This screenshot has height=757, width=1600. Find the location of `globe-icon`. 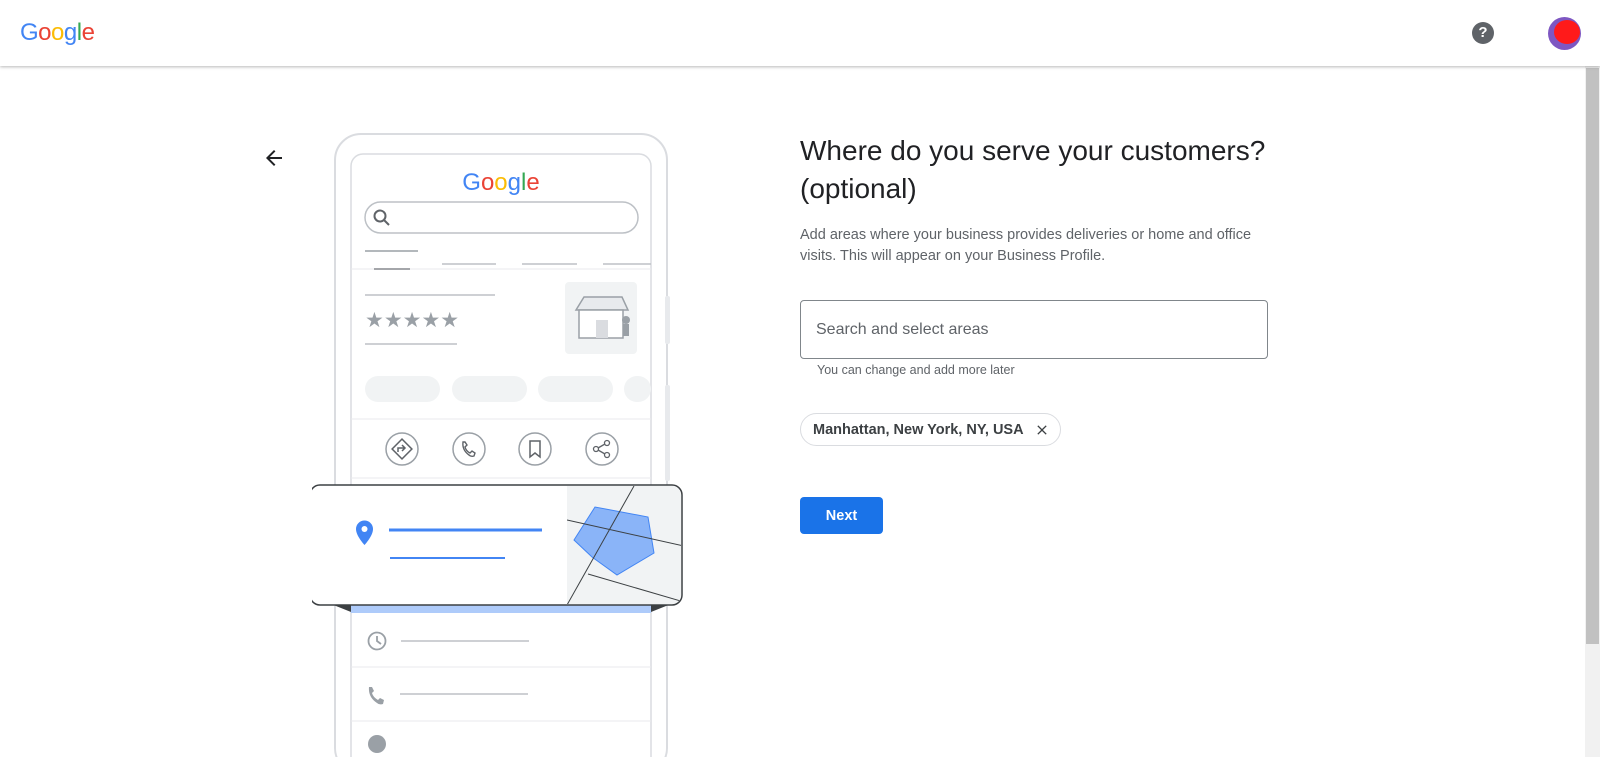

globe-icon is located at coordinates (377, 744).